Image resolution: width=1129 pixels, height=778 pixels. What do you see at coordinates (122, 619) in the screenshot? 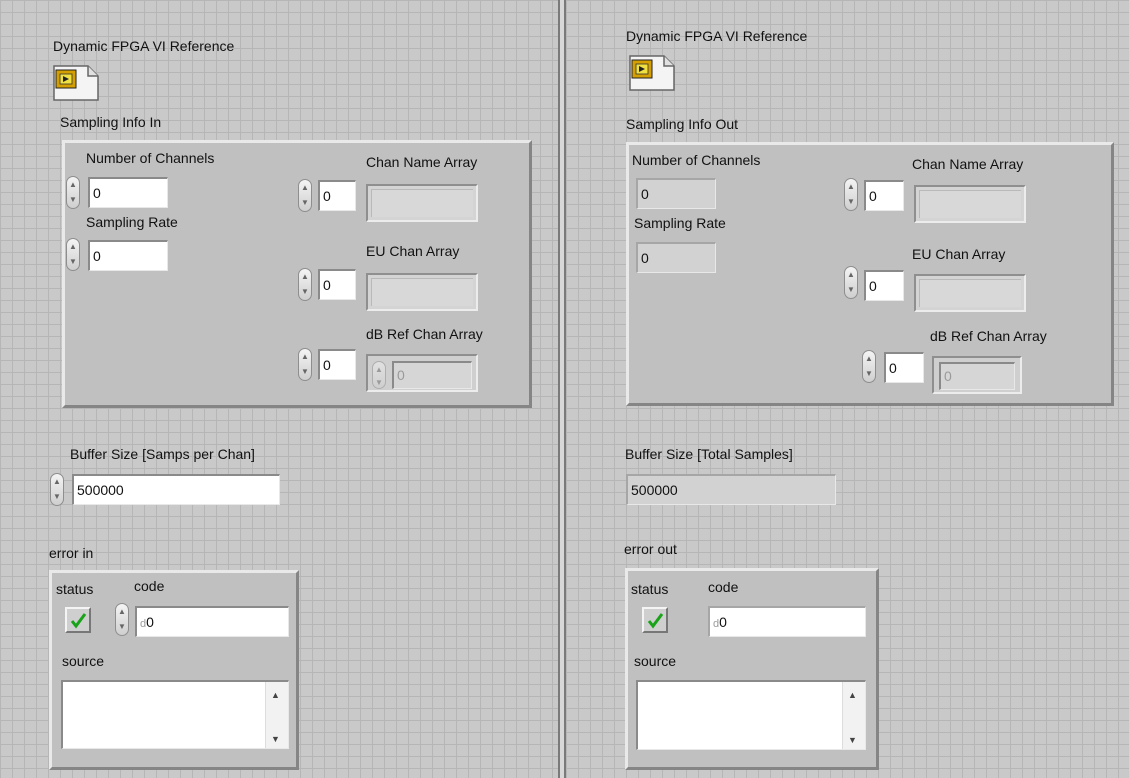
I see `code-spinner: ▲ ▼` at bounding box center [122, 619].